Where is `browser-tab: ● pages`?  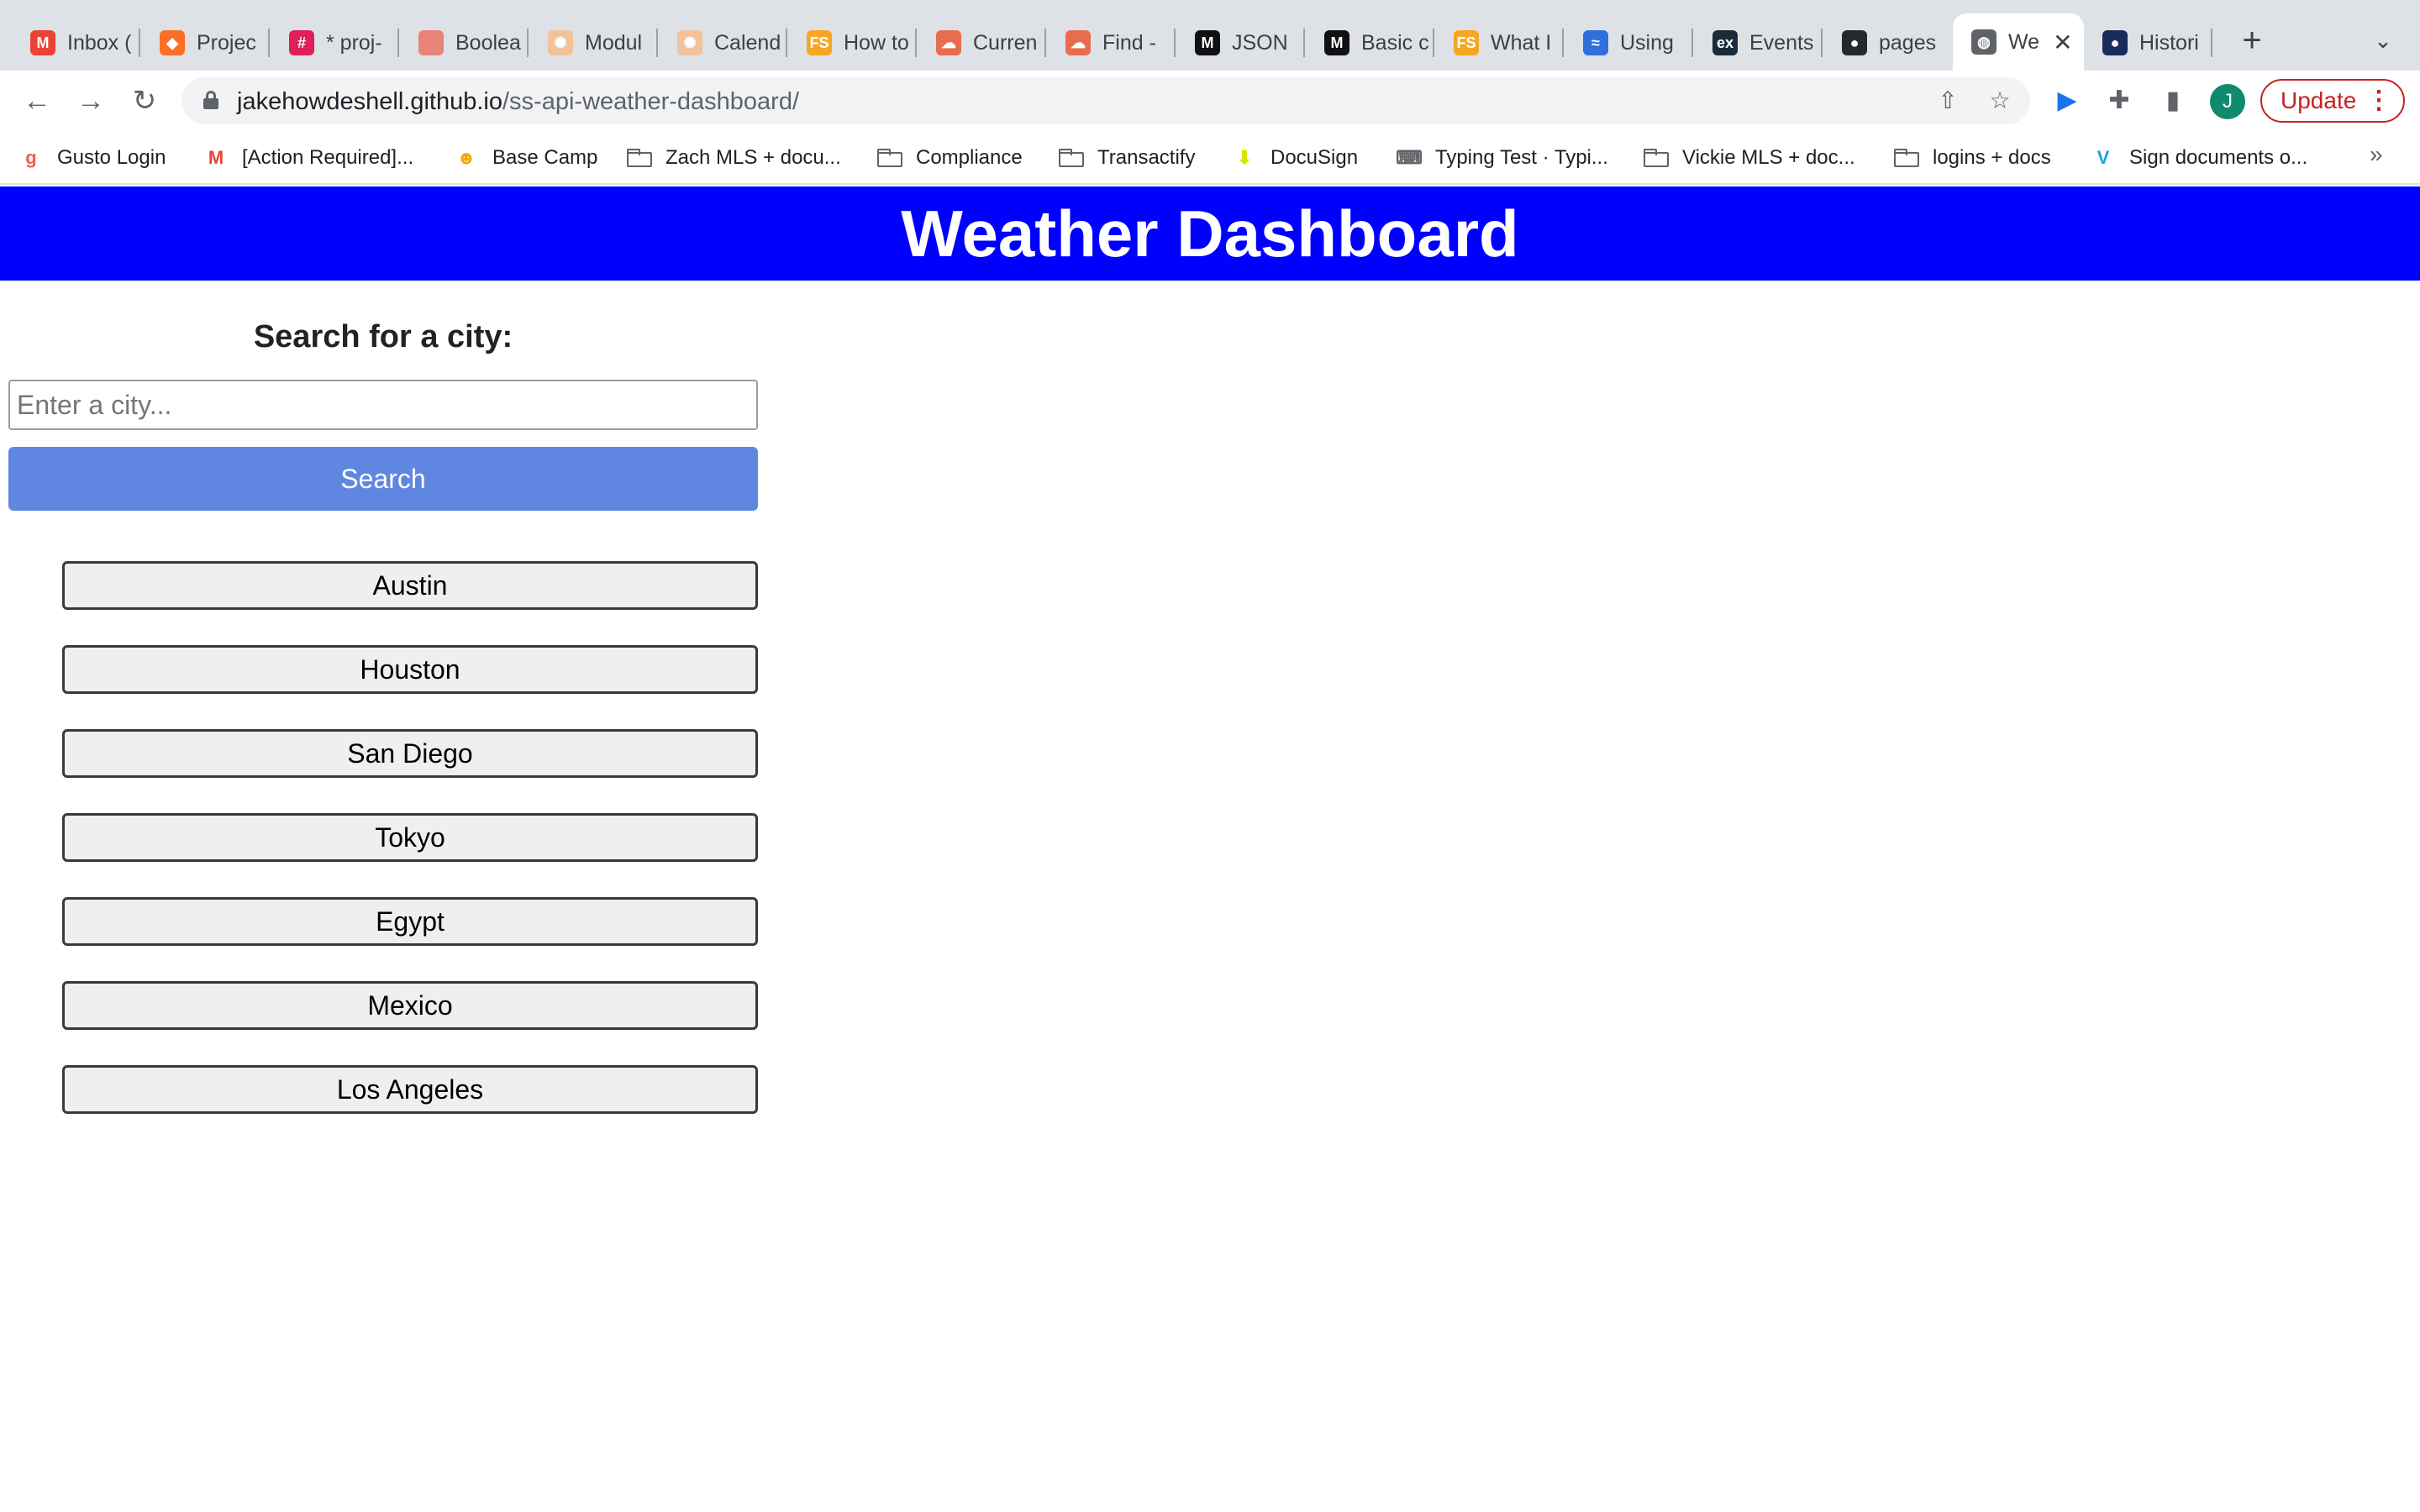 browser-tab: ● pages is located at coordinates (1885, 42).